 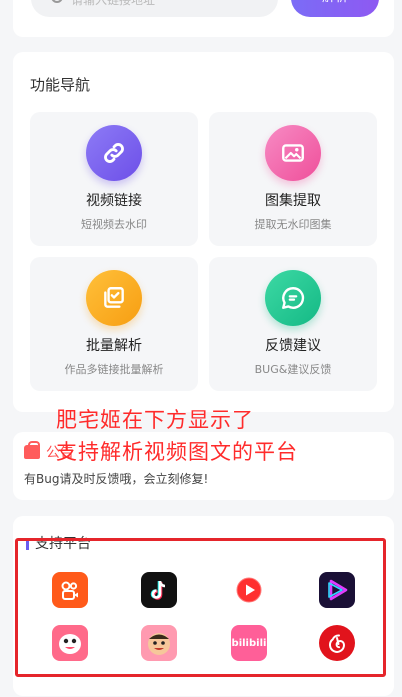 What do you see at coordinates (57, 1) in the screenshot?
I see `search-icon` at bounding box center [57, 1].